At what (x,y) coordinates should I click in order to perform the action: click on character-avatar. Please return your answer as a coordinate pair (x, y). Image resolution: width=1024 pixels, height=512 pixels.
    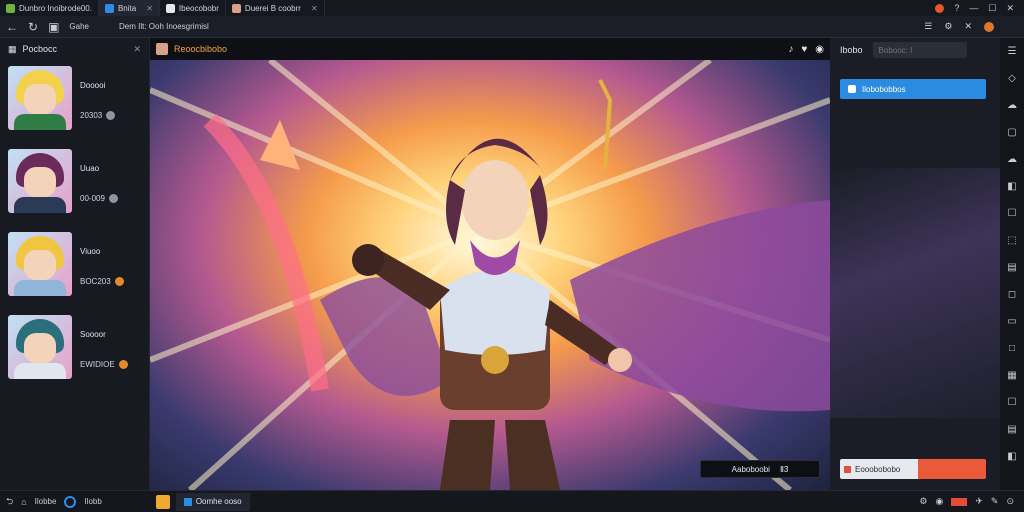
    Looking at the image, I should click on (40, 181).